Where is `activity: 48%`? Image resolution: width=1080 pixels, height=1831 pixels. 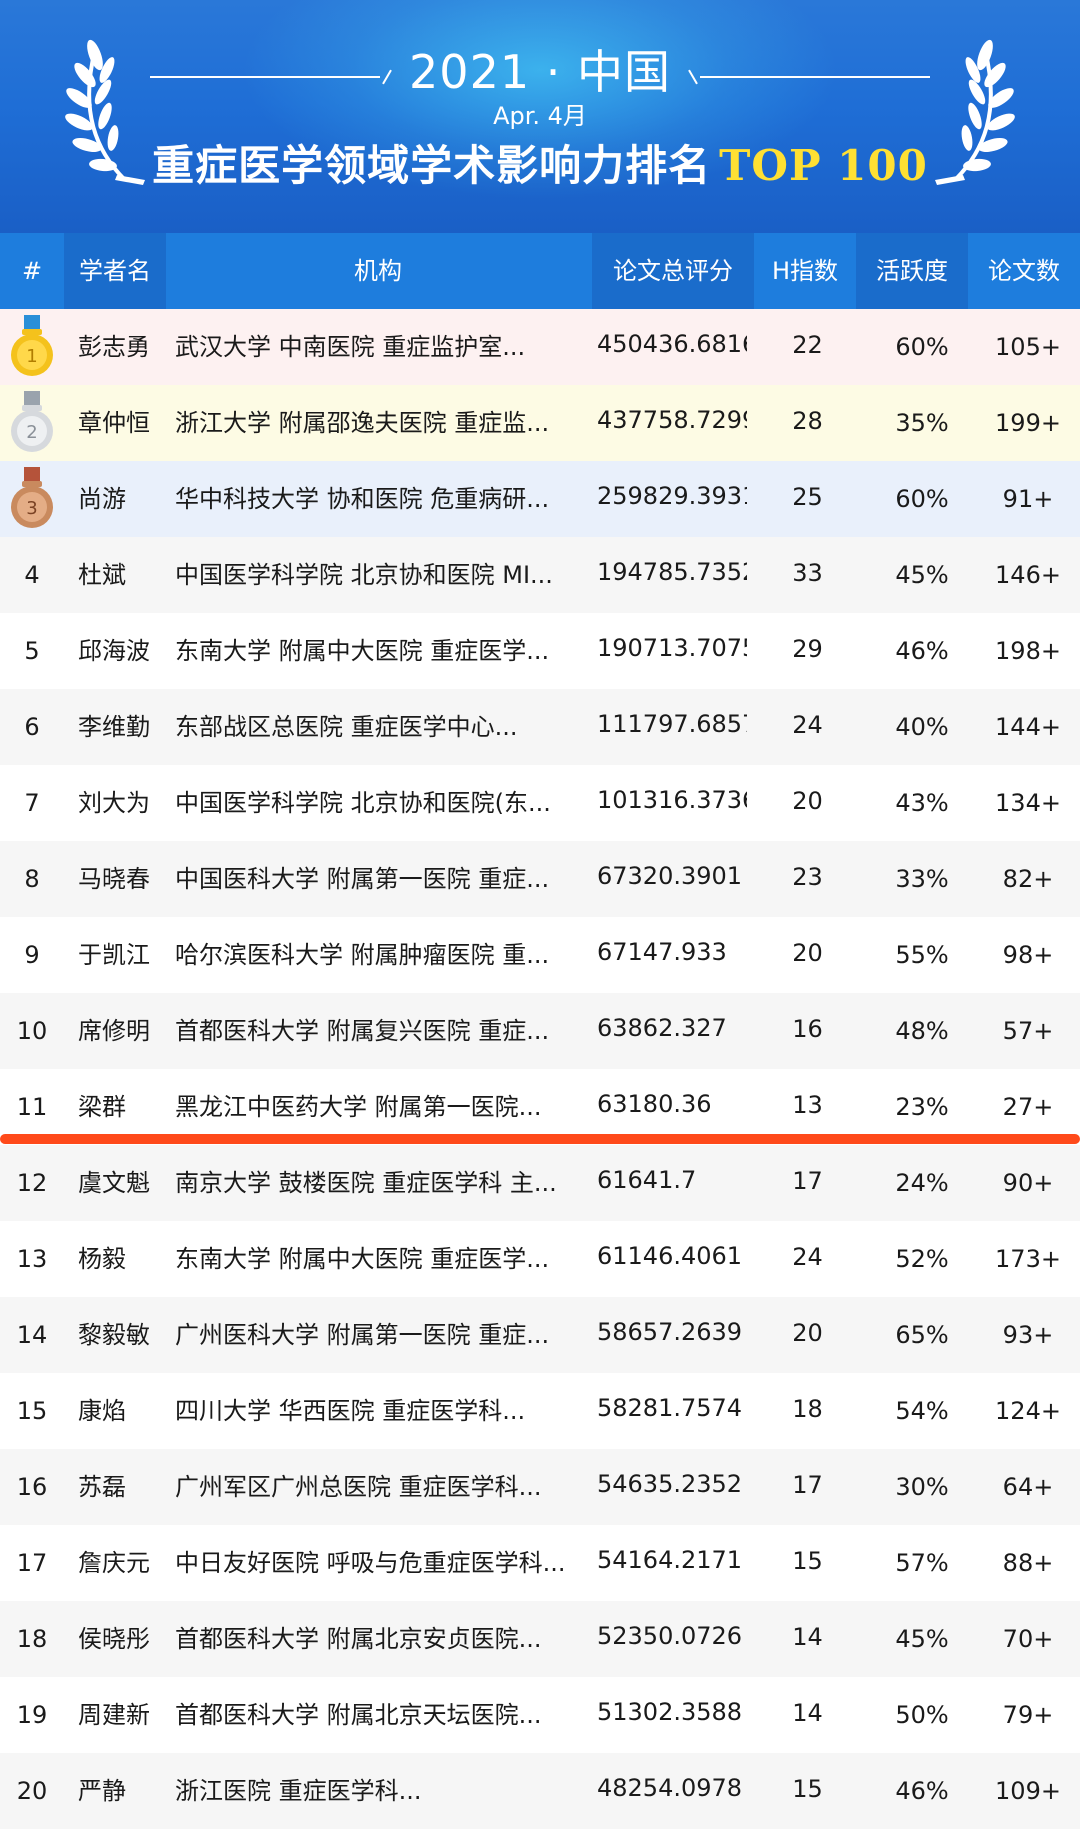 activity: 48% is located at coordinates (922, 1031).